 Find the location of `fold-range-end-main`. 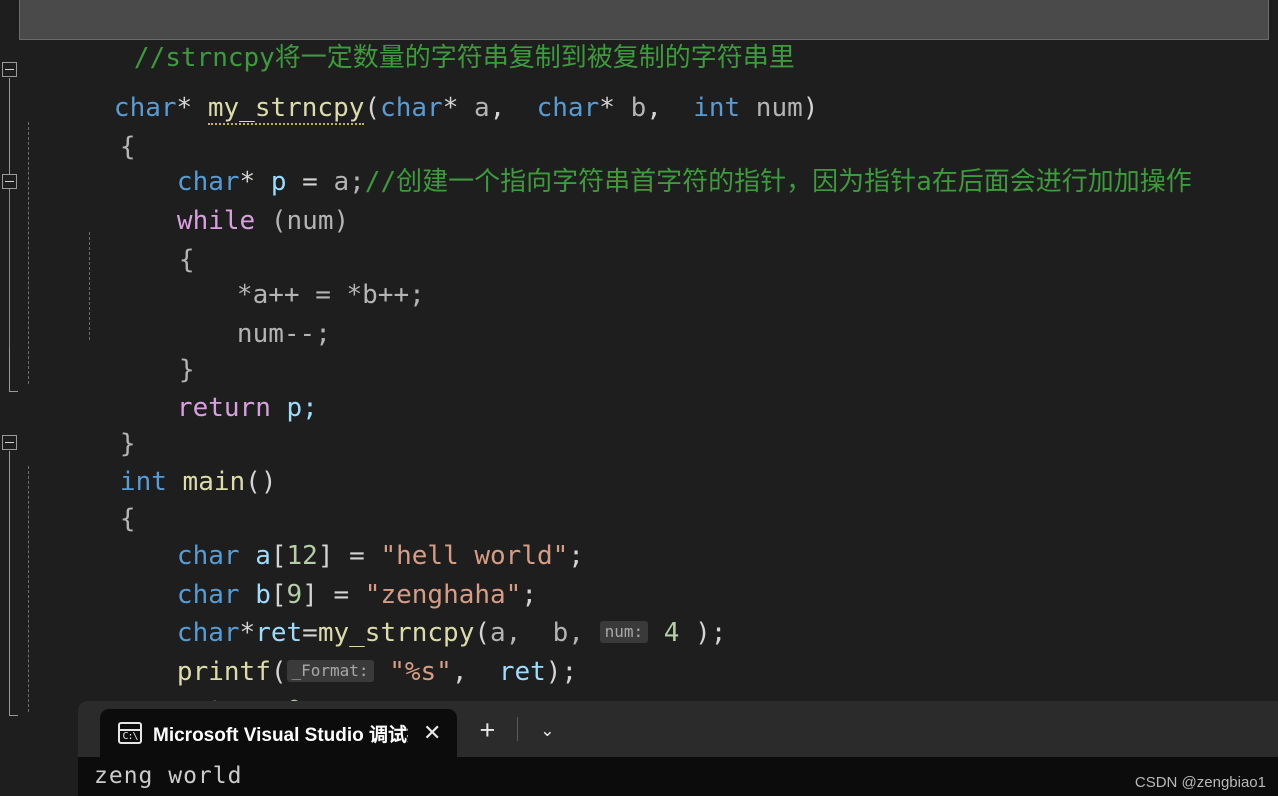

fold-range-end-main is located at coordinates (13, 715).